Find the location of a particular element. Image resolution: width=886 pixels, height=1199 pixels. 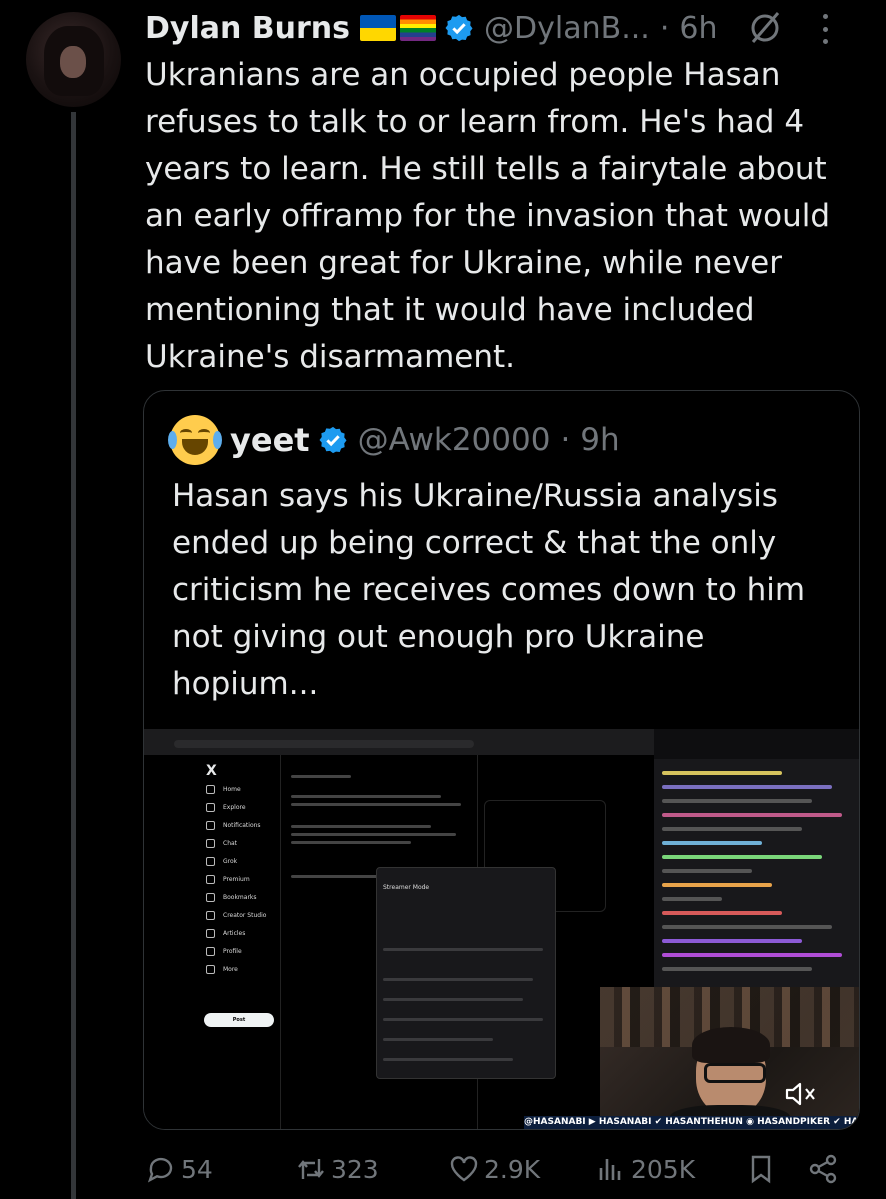

repost-button: 323 is located at coordinates (337, 1169).